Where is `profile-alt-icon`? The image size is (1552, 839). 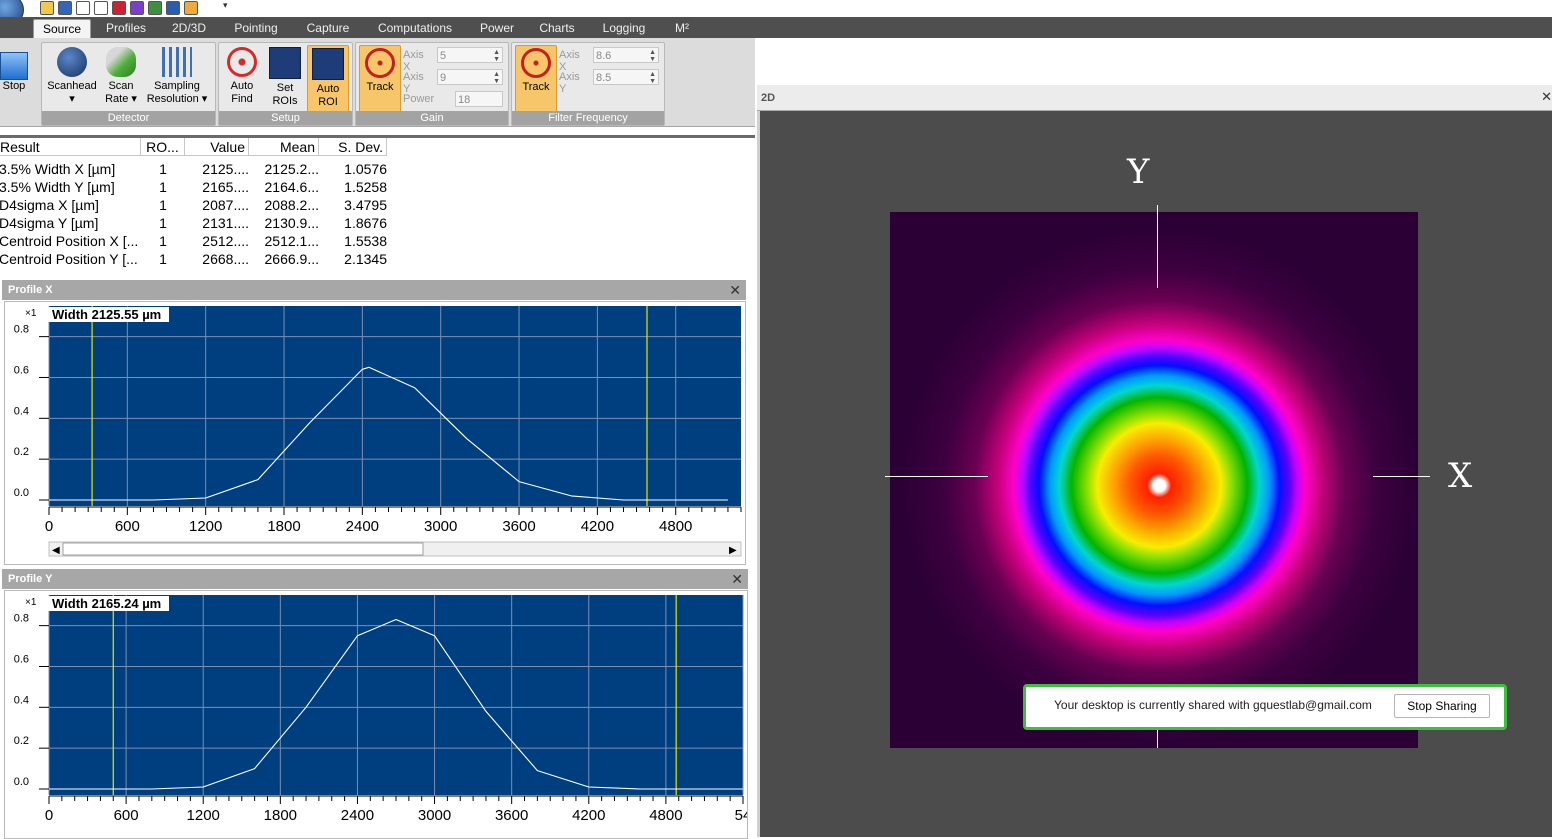
profile-alt-icon is located at coordinates (101, 8).